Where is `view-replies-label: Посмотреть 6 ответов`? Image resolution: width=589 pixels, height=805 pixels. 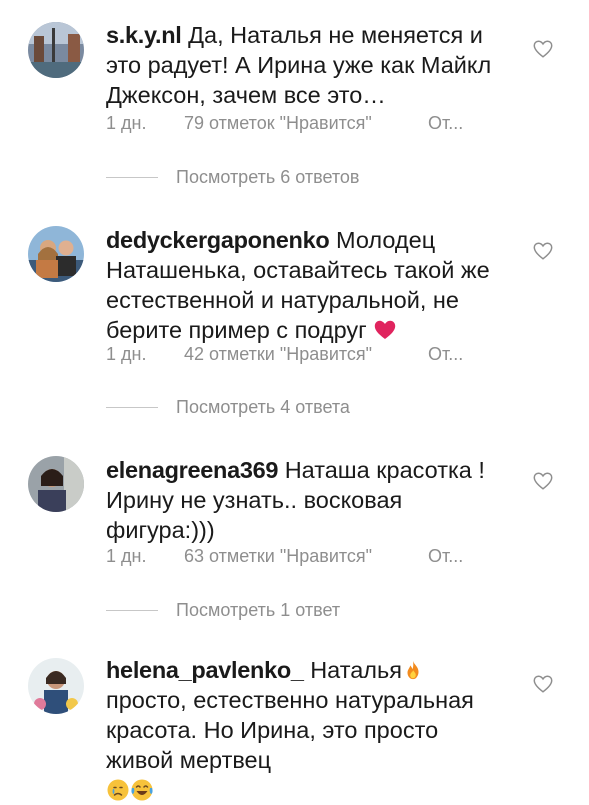
view-replies-label: Посмотреть 6 ответов is located at coordinates (268, 177).